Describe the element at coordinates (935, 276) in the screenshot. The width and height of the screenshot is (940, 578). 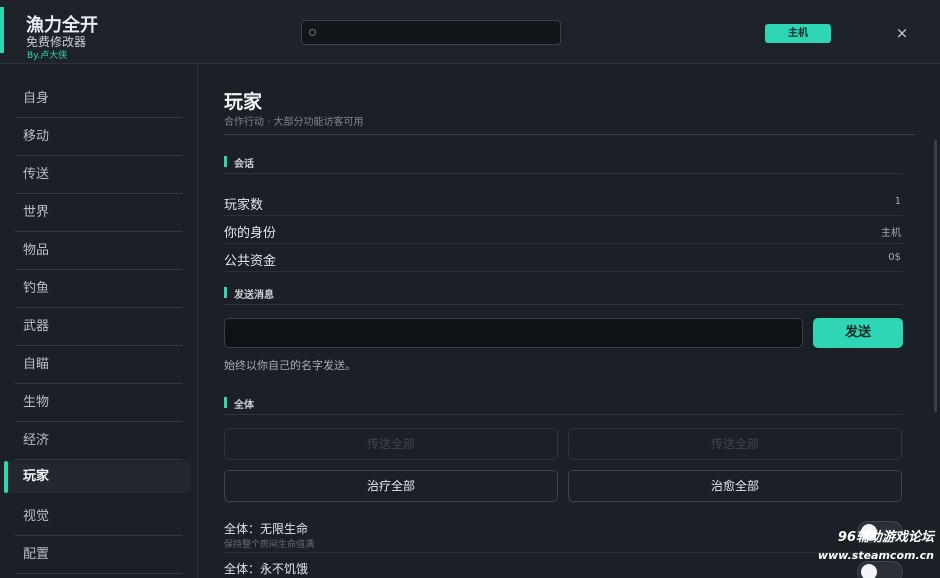
I see `scrollbar` at that location.